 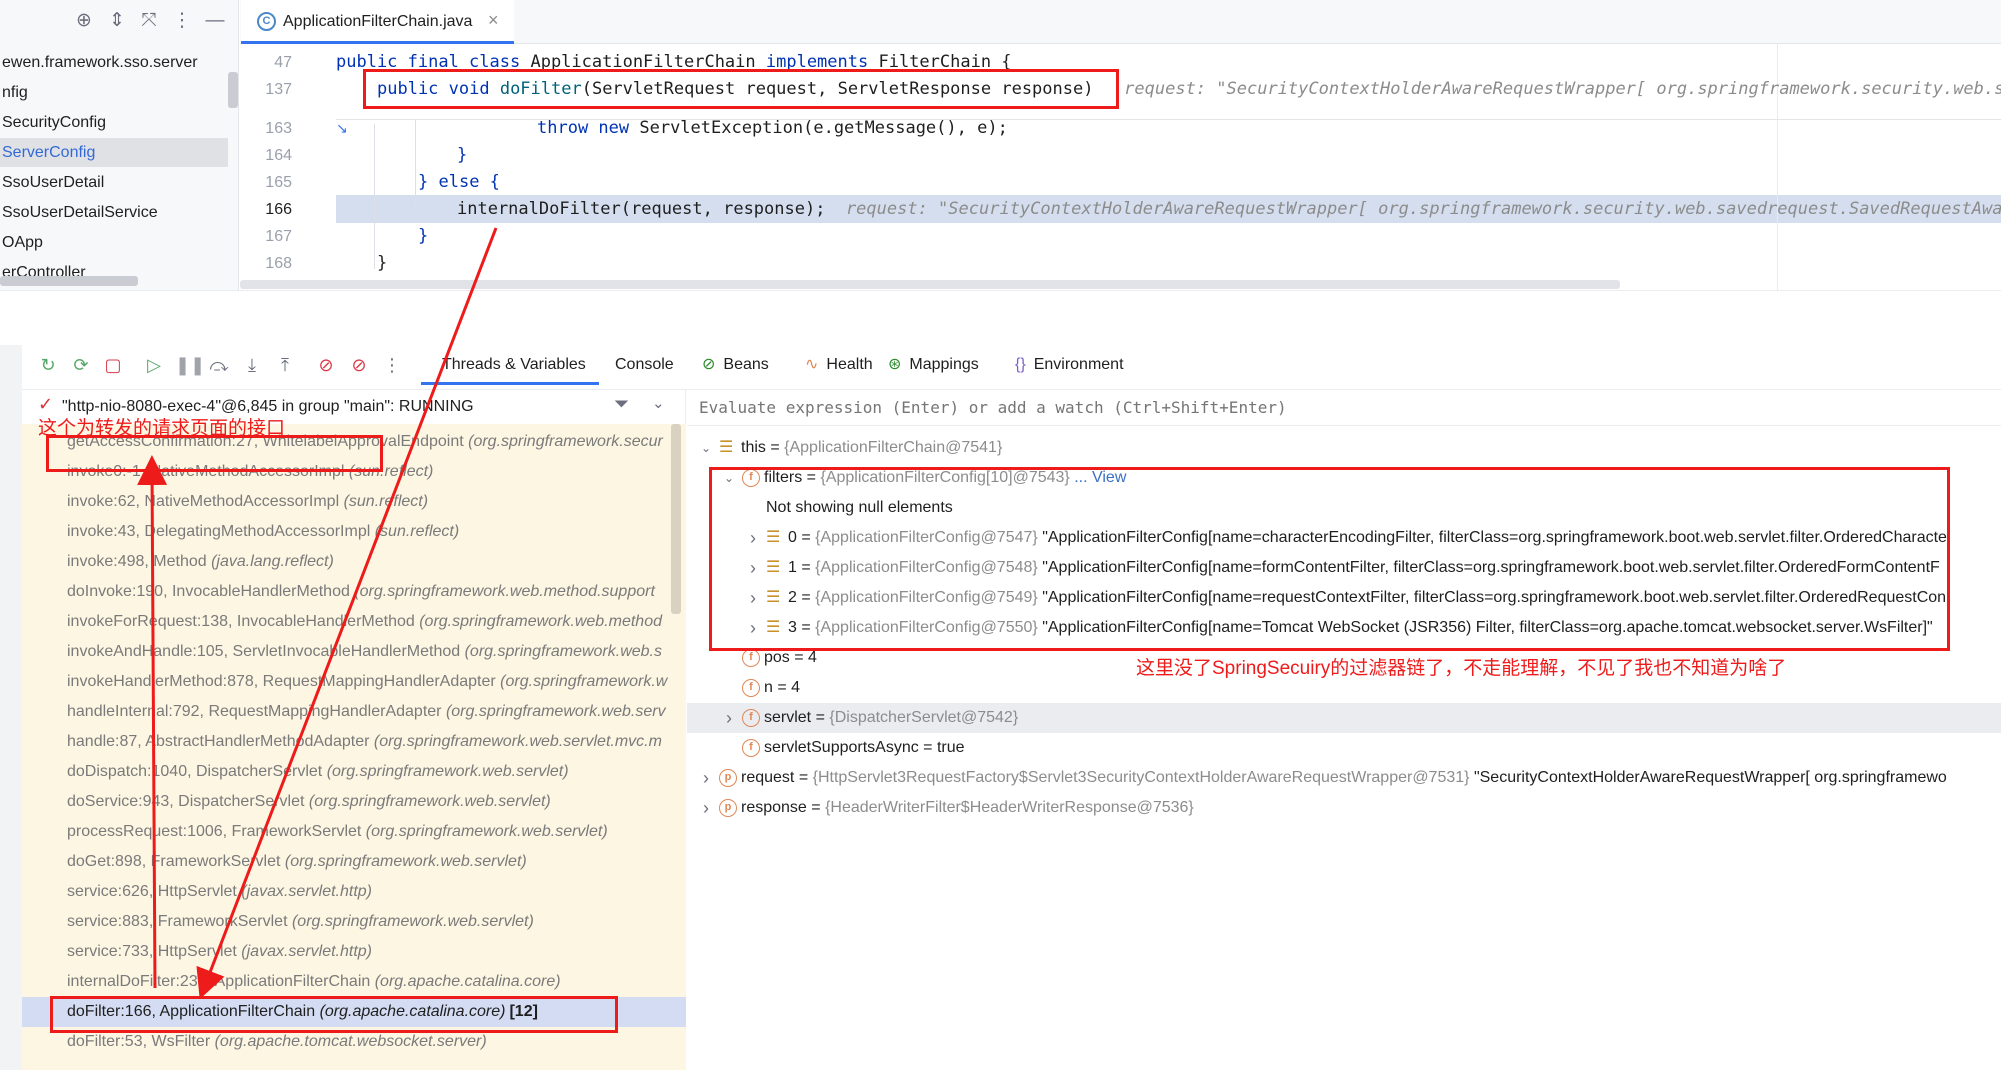 What do you see at coordinates (347, 613) in the screenshot?
I see `arrow-editor-to-frame` at bounding box center [347, 613].